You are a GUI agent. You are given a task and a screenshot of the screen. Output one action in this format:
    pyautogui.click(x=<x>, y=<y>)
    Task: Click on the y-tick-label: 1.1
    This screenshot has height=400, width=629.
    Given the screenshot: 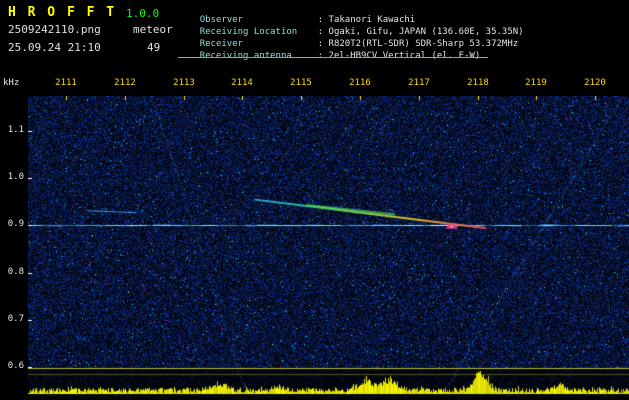 What is the action you would take?
    pyautogui.click(x=15, y=130)
    